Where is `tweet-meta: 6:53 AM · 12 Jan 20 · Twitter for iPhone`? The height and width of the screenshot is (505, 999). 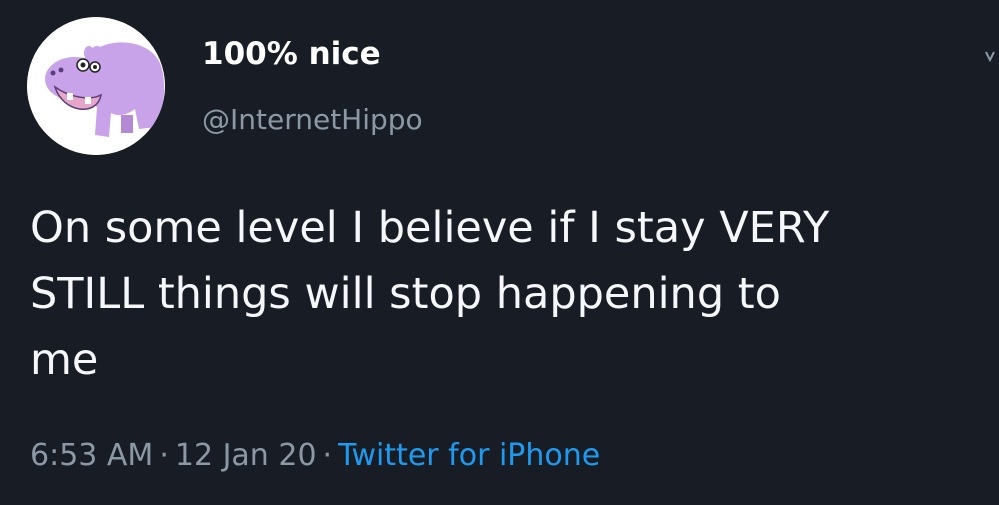
tweet-meta: 6:53 AM · 12 Jan 20 · Twitter for iPhone is located at coordinates (315, 455).